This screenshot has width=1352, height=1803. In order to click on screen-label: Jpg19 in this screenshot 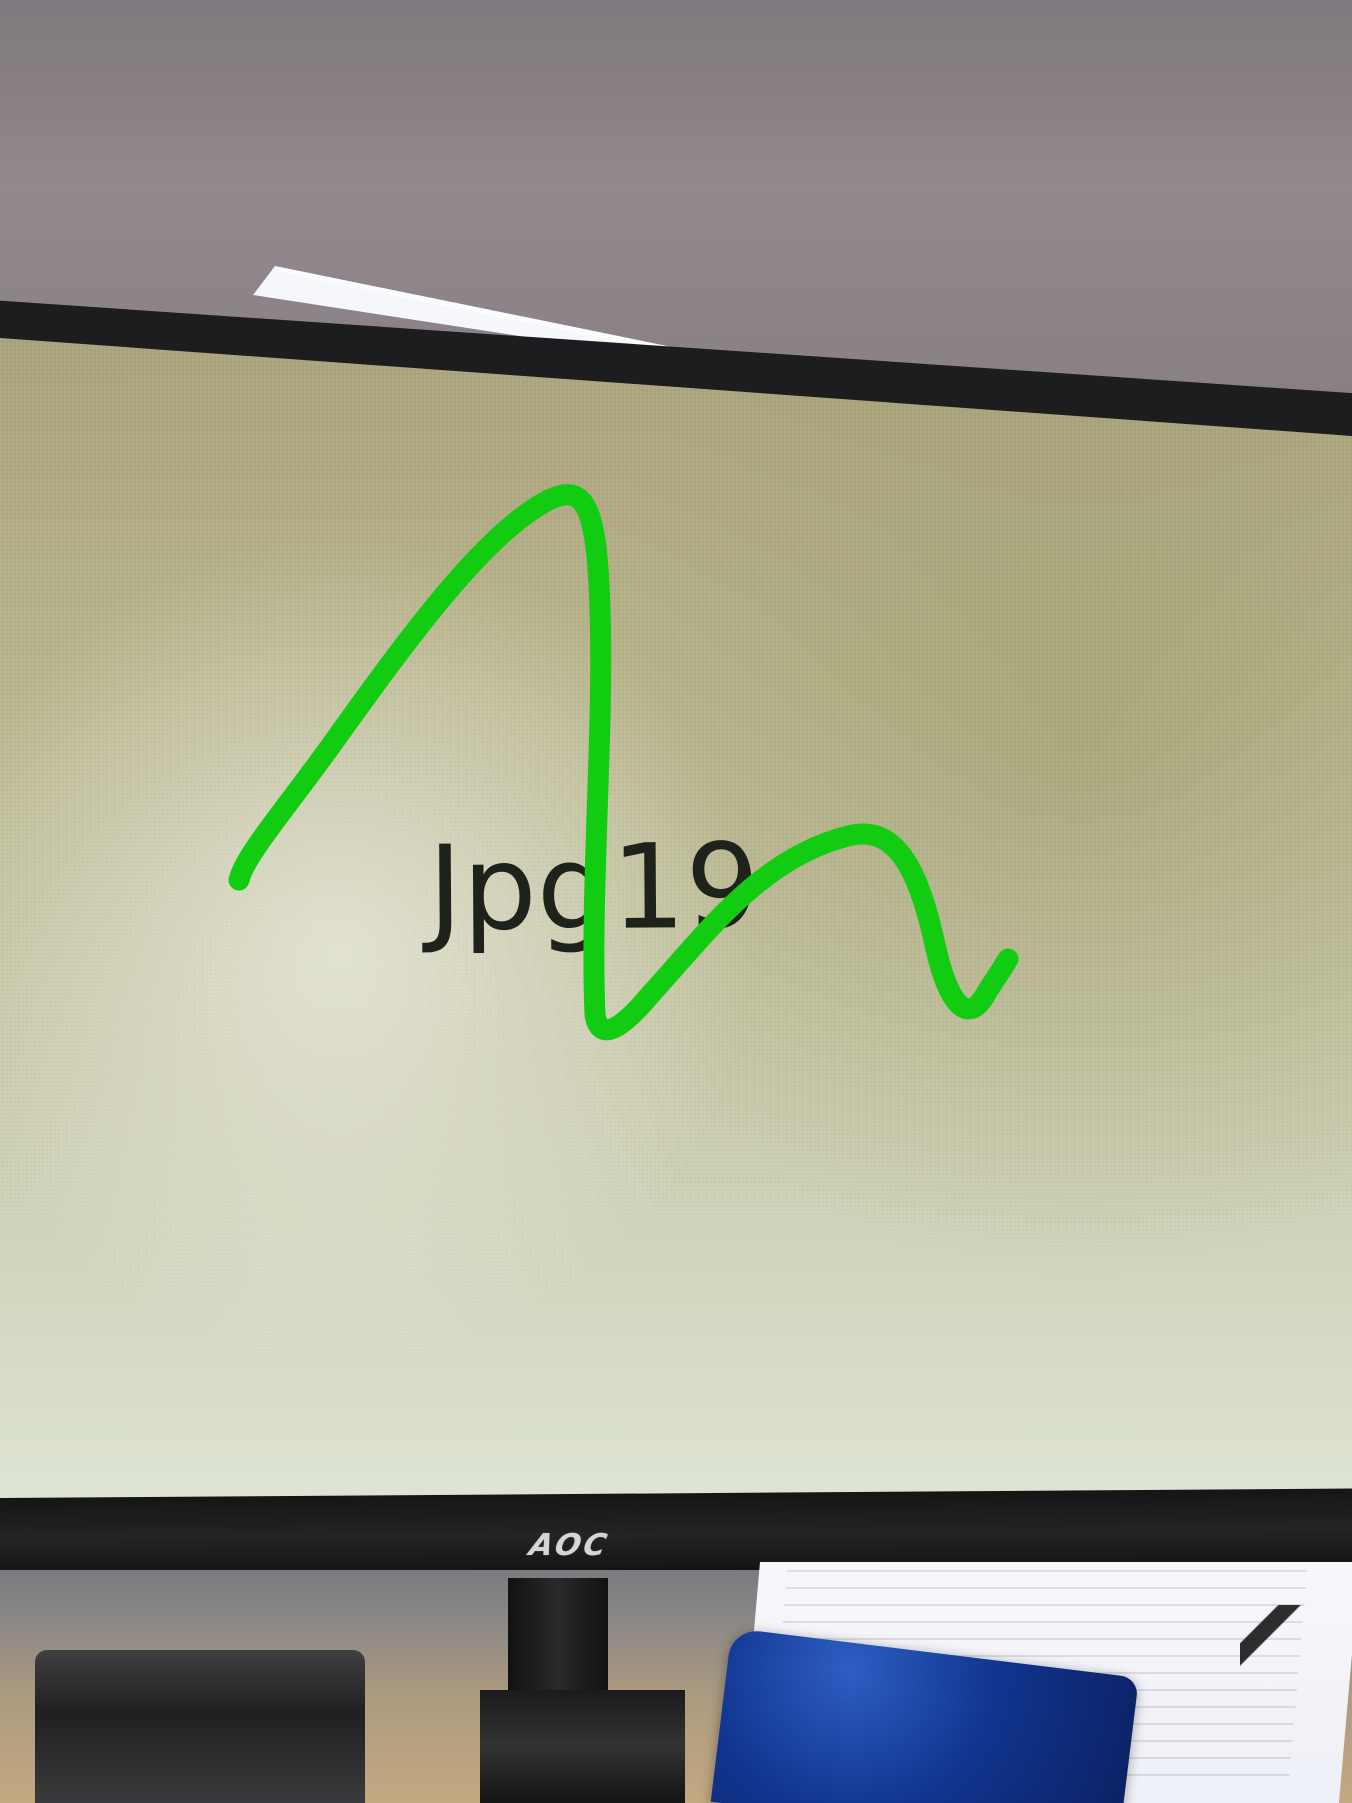, I will do `click(594, 887)`.